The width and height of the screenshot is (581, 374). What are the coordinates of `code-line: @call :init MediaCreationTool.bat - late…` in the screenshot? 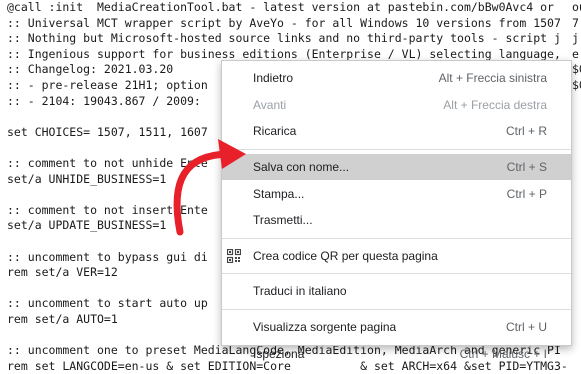 It's located at (280, 7).